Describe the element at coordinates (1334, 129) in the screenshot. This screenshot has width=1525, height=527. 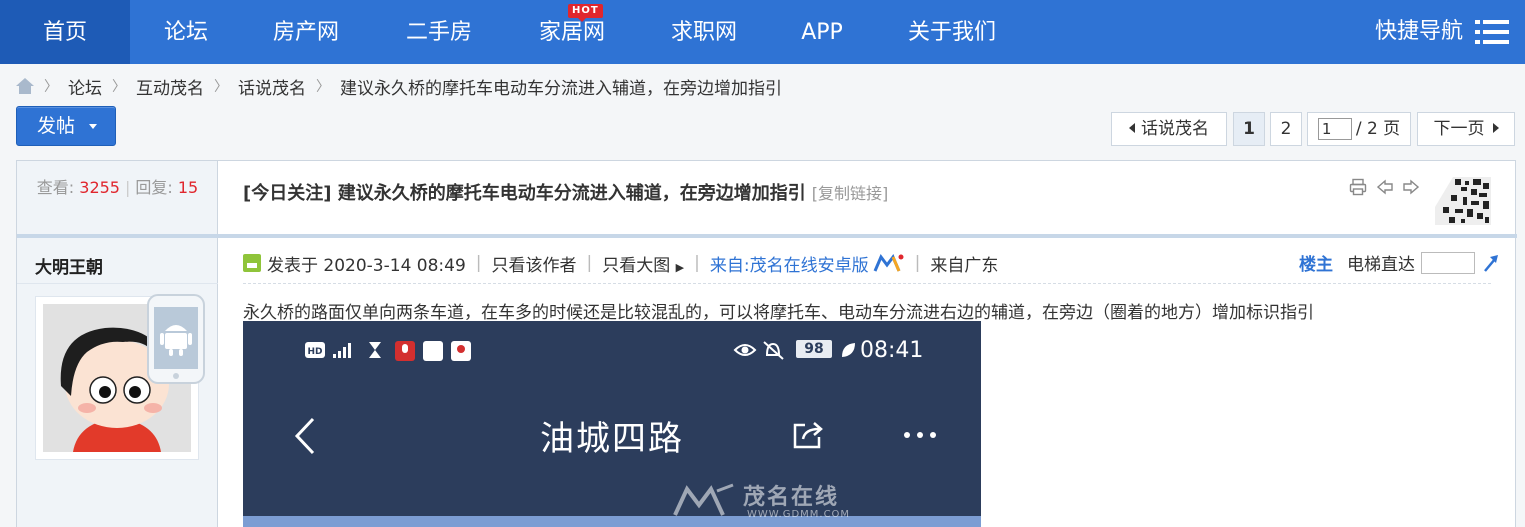
I see `page-jump-input: 1` at that location.